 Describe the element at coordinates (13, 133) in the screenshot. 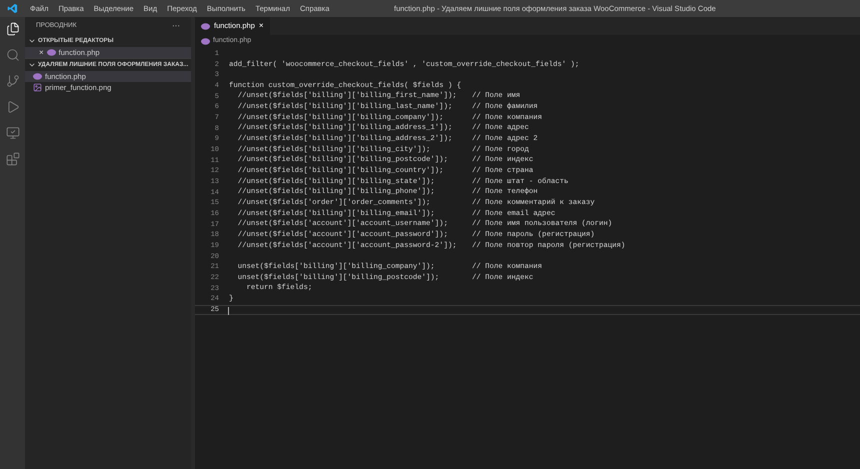

I see `remote-icon` at that location.